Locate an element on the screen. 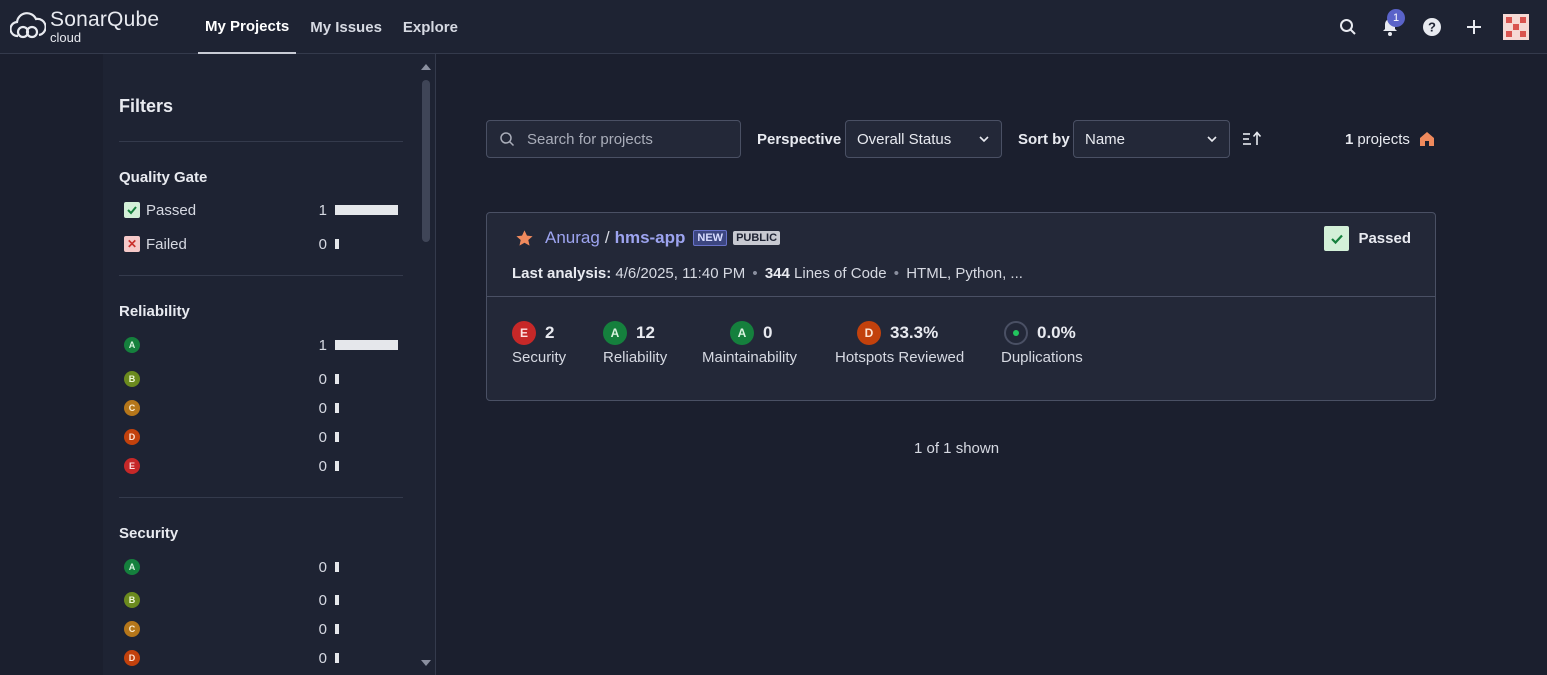  grade-badge: D is located at coordinates (132, 437).